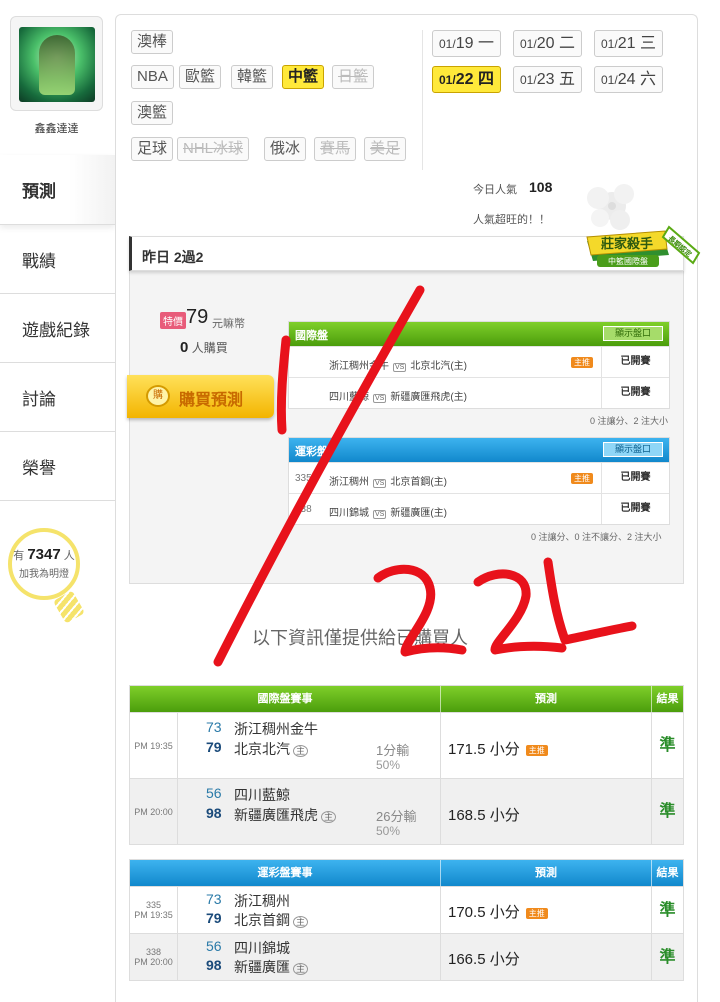 Image resolution: width=720 pixels, height=1002 pixels. What do you see at coordinates (214, 793) in the screenshot?
I see `away-score: 56` at bounding box center [214, 793].